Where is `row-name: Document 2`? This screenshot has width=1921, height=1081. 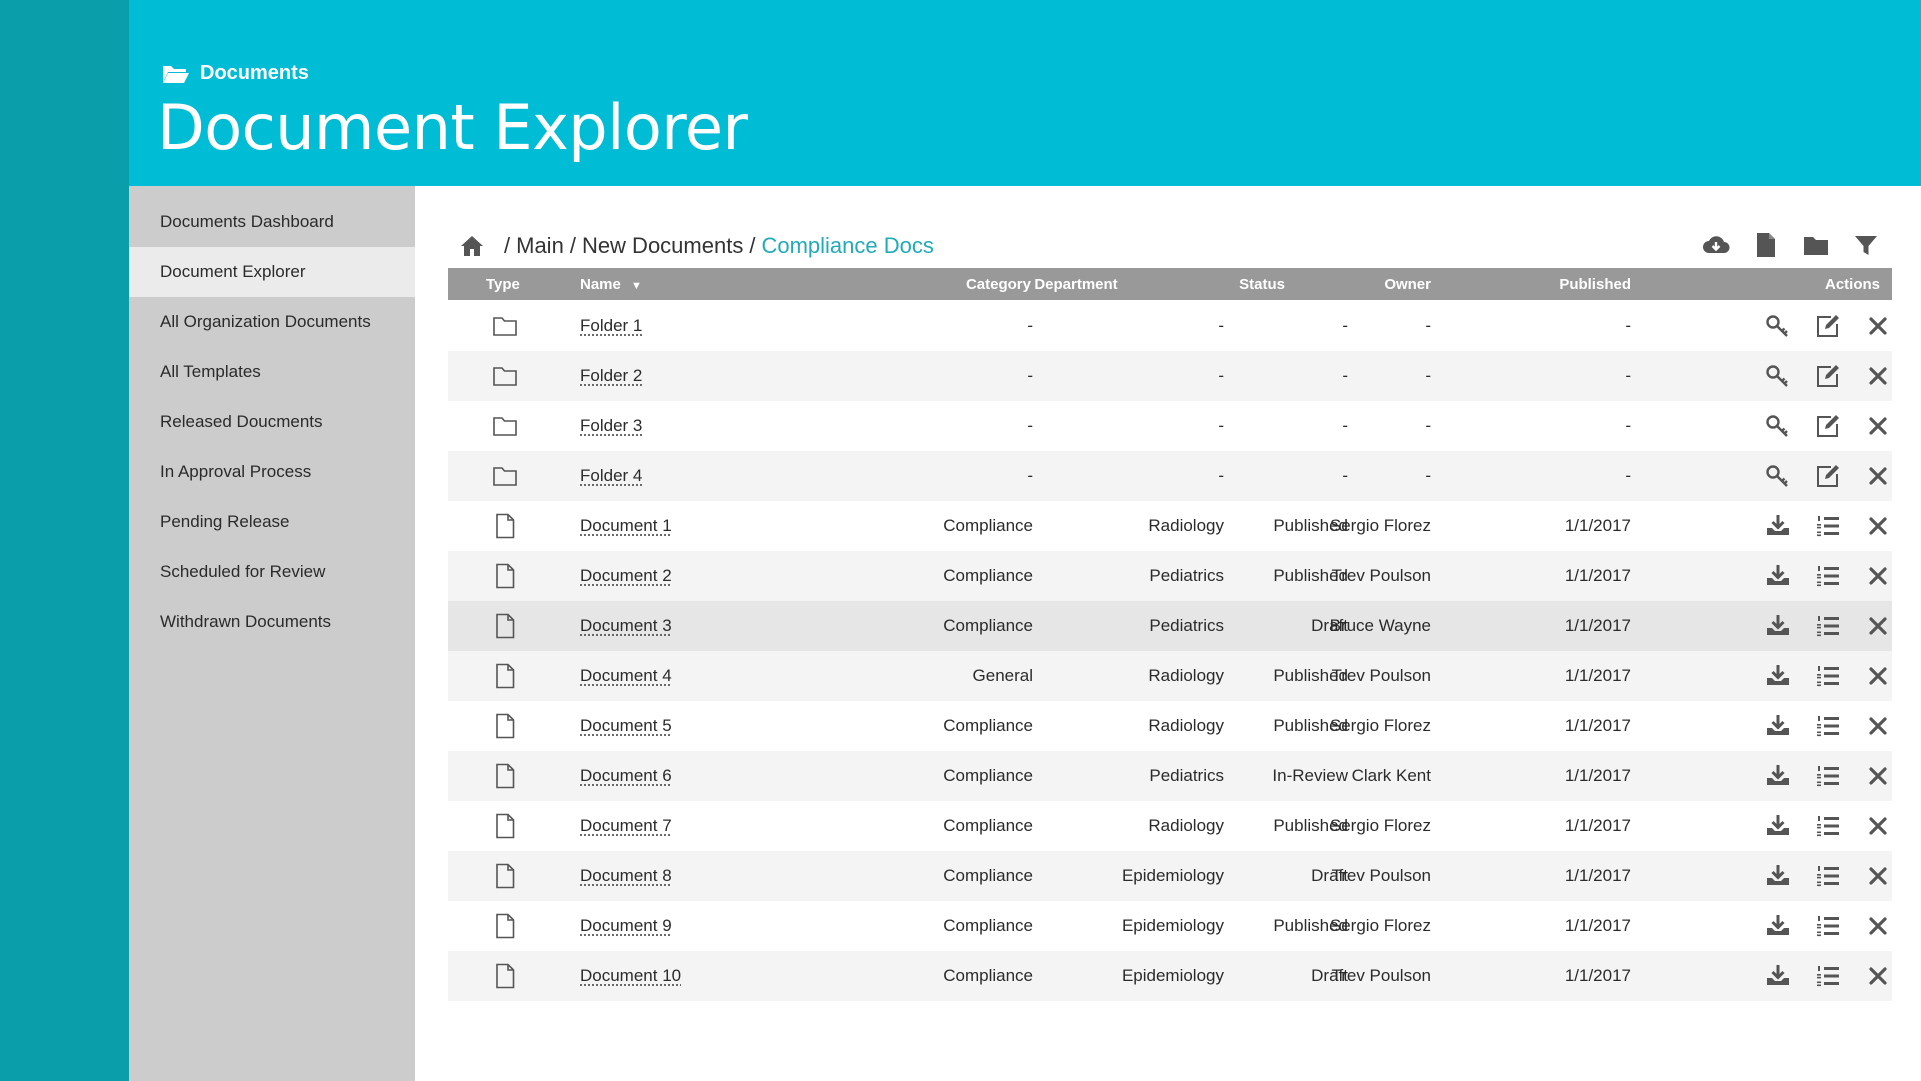
row-name: Document 2 is located at coordinates (626, 575).